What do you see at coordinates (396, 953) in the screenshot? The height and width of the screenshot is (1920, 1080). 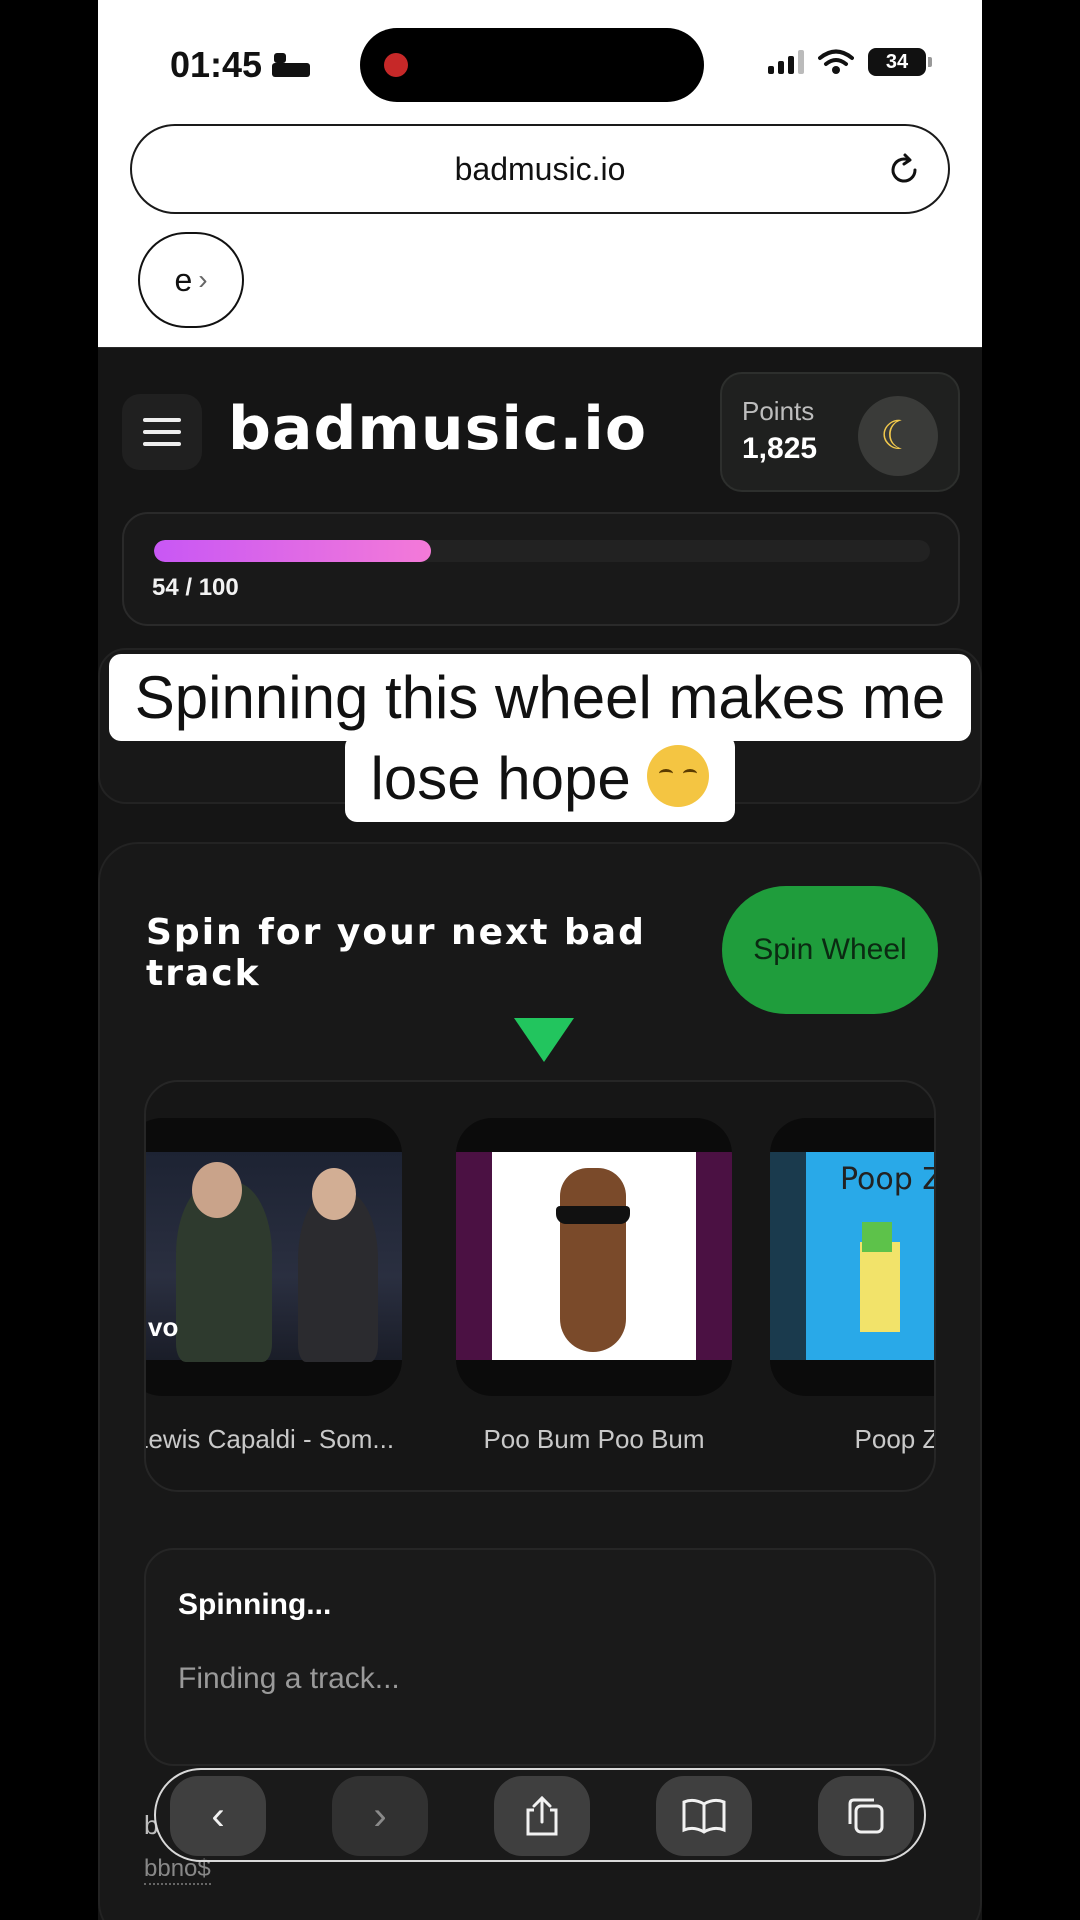 I see `spin-heading: Spin for your next bad track` at bounding box center [396, 953].